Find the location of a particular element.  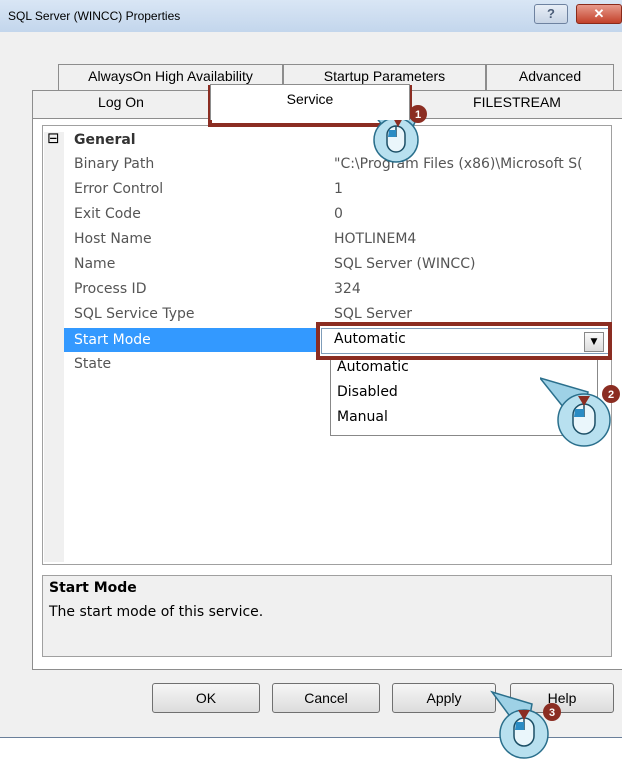

section-general: General is located at coordinates (105, 140).